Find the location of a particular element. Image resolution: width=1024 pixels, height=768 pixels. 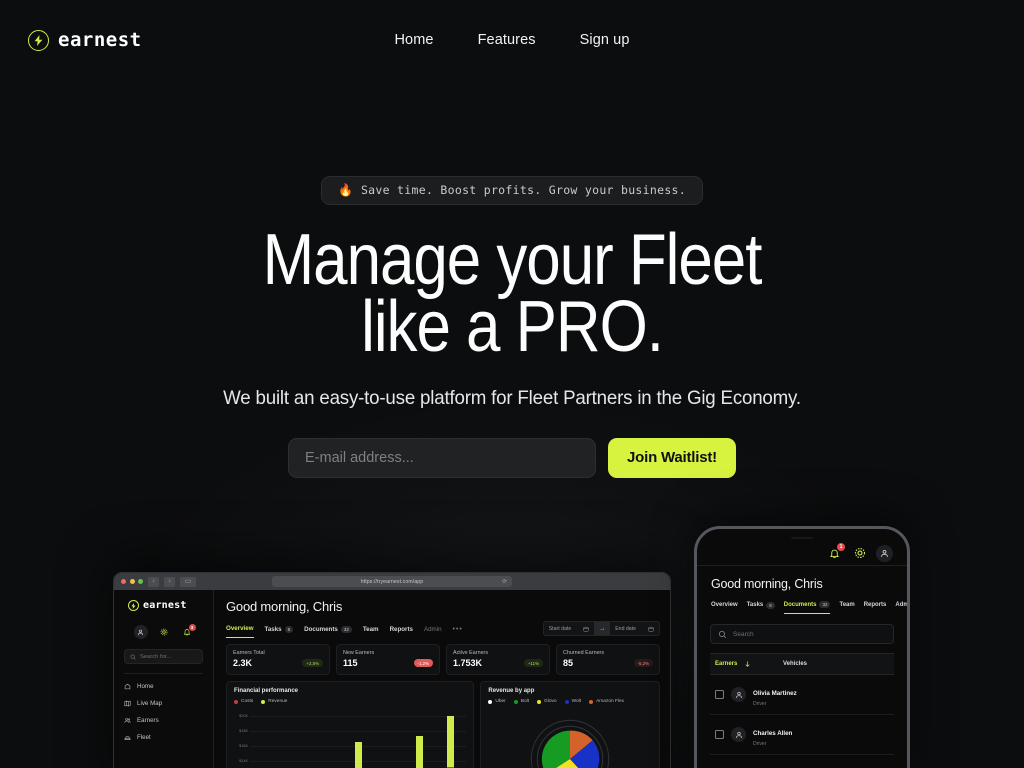

maximize-icon is located at coordinates (140, 581).